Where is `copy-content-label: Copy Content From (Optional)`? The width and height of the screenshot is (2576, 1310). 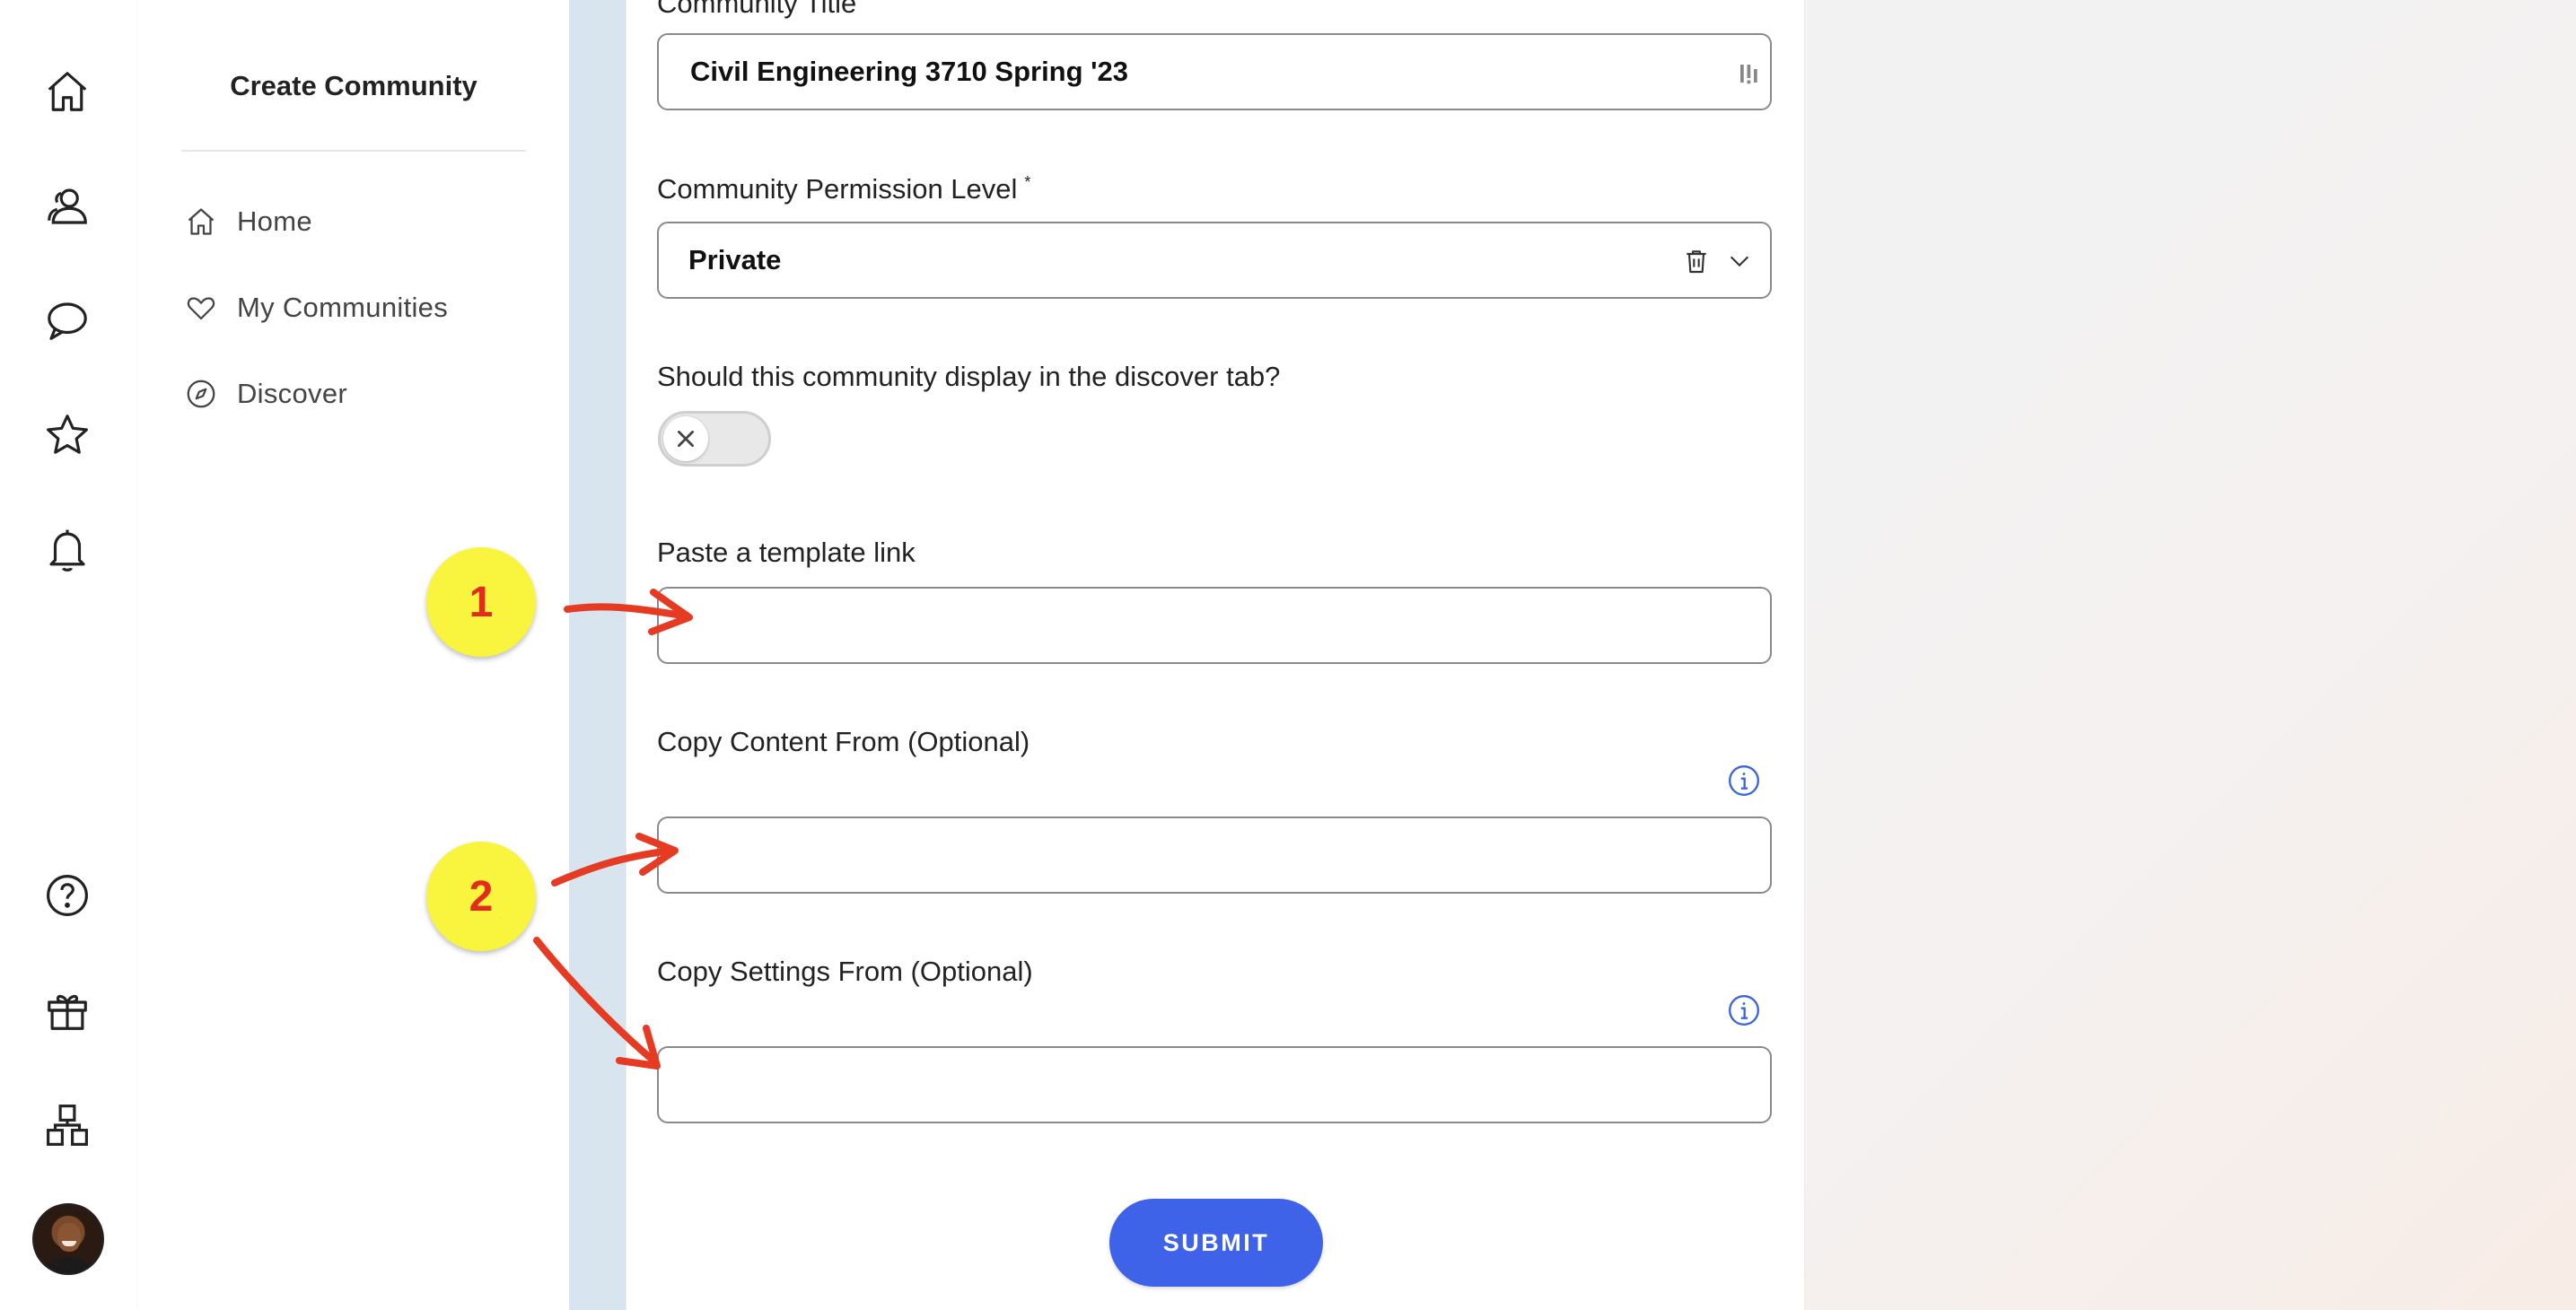
copy-content-label: Copy Content From (Optional) is located at coordinates (843, 741).